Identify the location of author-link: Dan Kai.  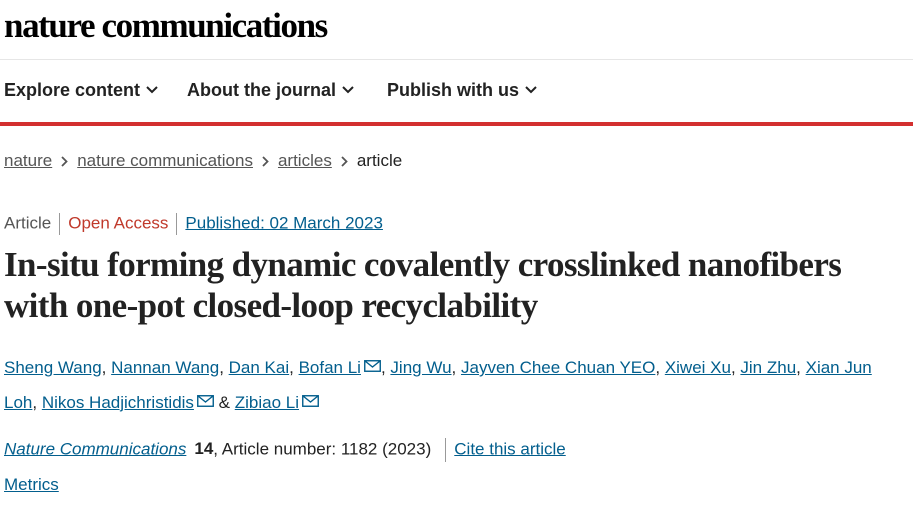
(259, 367).